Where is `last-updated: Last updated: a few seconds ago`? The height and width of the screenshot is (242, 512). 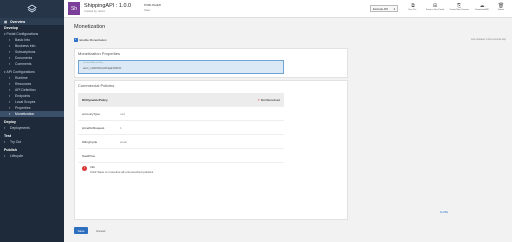
last-updated: Last updated: a few seconds ago is located at coordinates (488, 39).